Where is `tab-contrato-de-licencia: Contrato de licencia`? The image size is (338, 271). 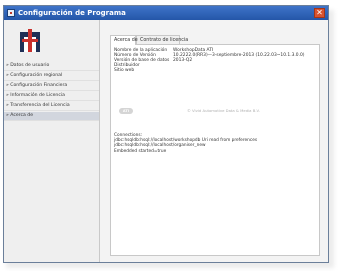 tab-contrato-de-licencia: Contrato de licencia is located at coordinates (162, 39).